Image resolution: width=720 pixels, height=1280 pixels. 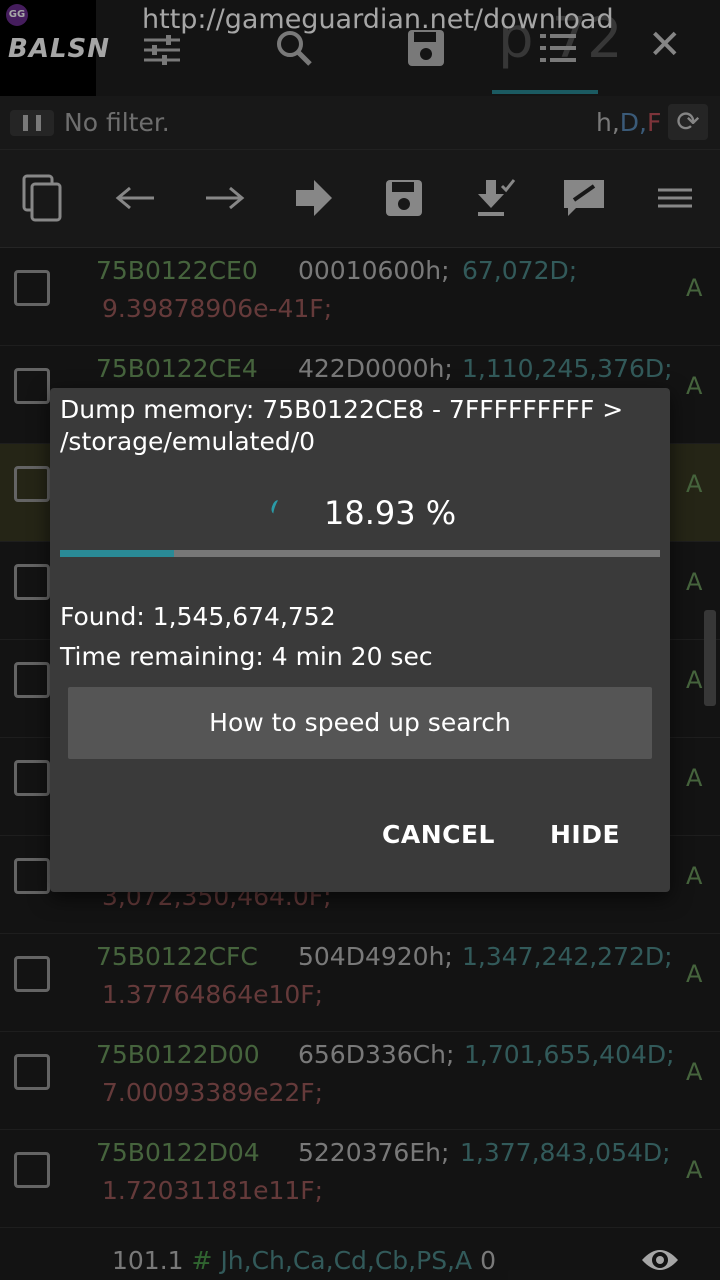 What do you see at coordinates (246, 656) in the screenshot?
I see `time-remaining: Time remaining: 4 min 20 sec` at bounding box center [246, 656].